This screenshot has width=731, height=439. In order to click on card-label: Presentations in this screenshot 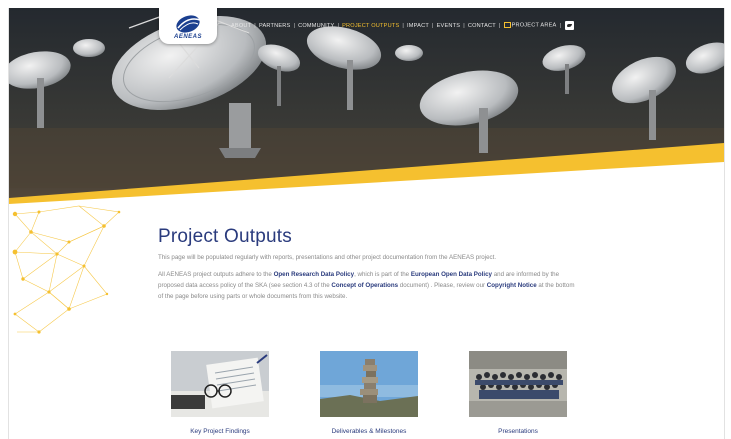, I will do `click(518, 431)`.